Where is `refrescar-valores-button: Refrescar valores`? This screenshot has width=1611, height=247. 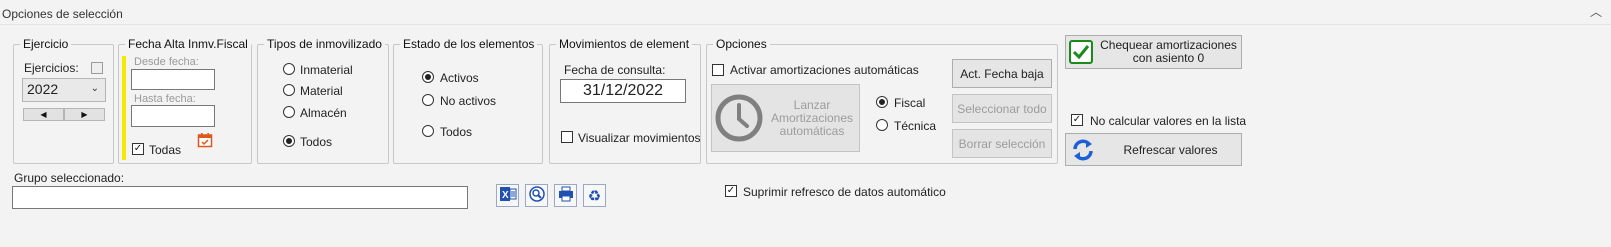 refrescar-valores-button: Refrescar valores is located at coordinates (1153, 149).